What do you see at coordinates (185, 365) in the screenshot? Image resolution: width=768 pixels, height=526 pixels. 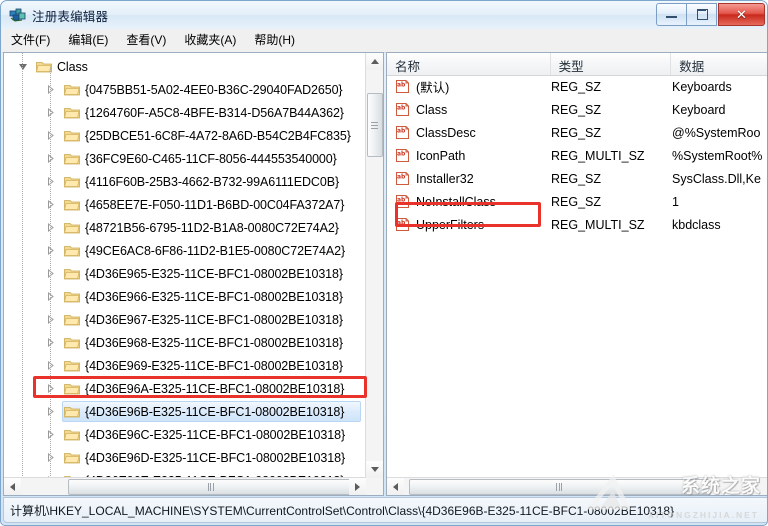 I see `tree-node: {4D36E969-E325-11CE-BFC1-08002BE10318}` at bounding box center [185, 365].